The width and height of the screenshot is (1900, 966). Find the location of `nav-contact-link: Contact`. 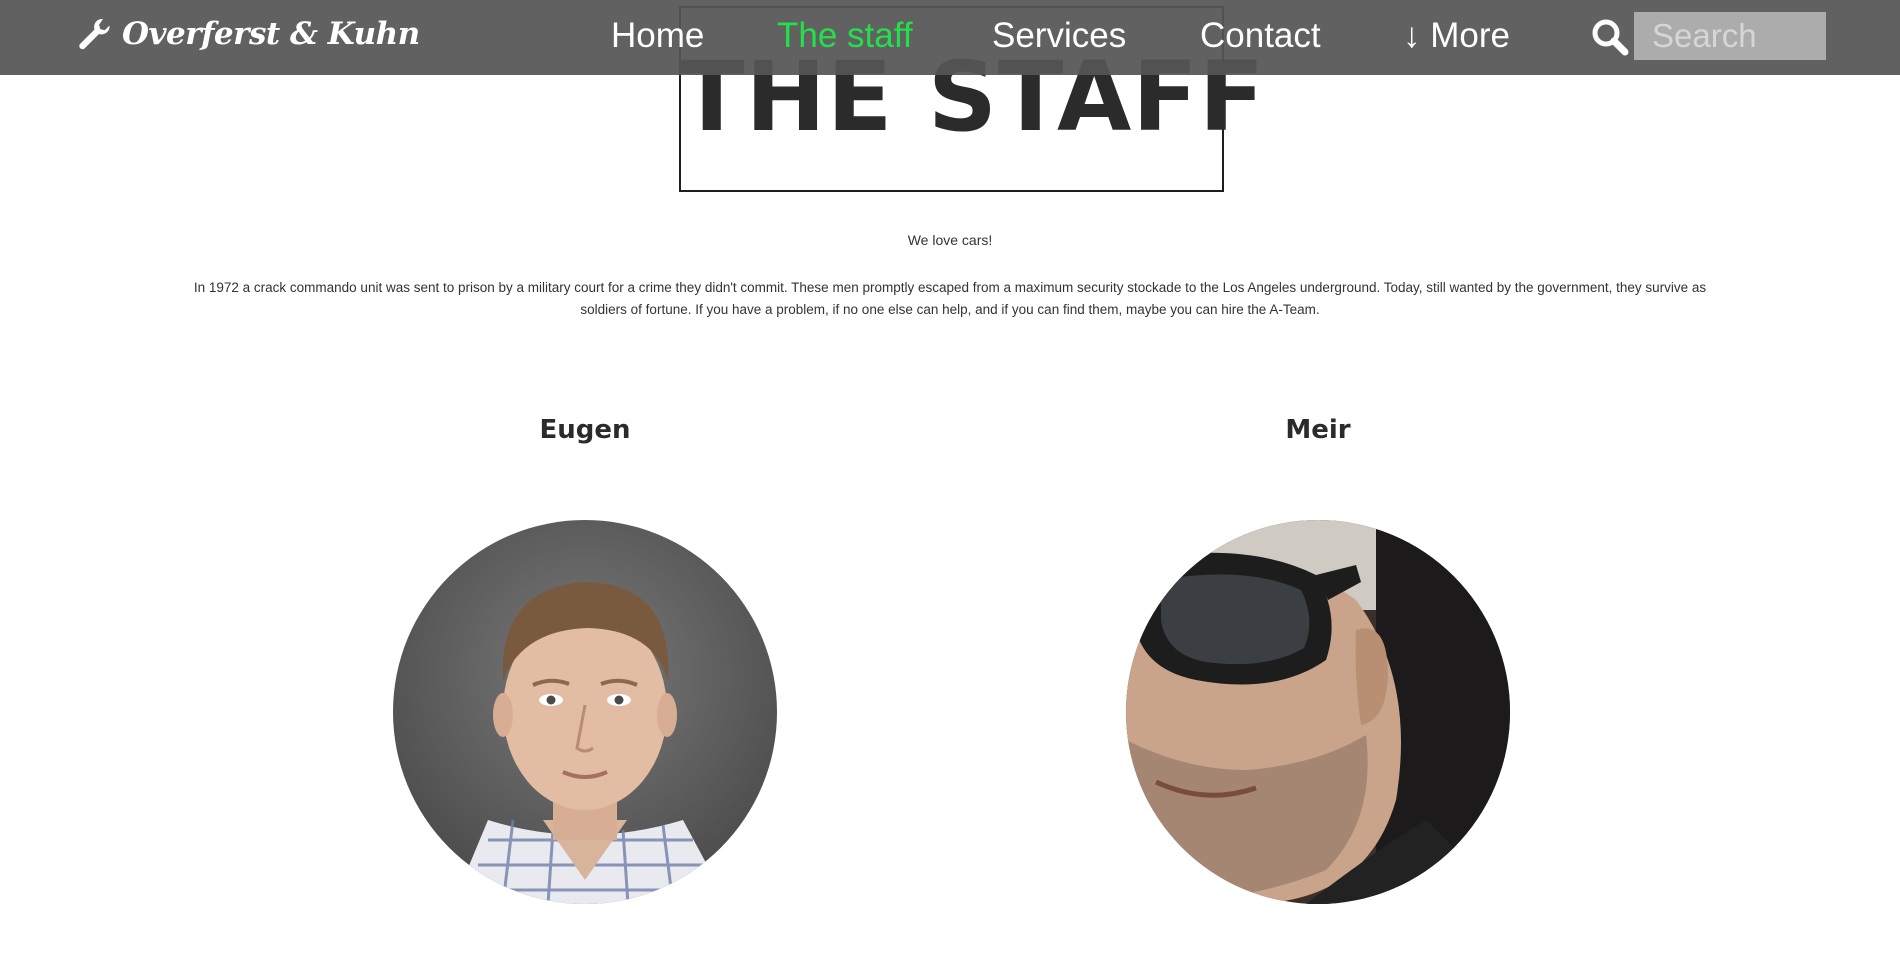

nav-contact-link: Contact is located at coordinates (1260, 36).